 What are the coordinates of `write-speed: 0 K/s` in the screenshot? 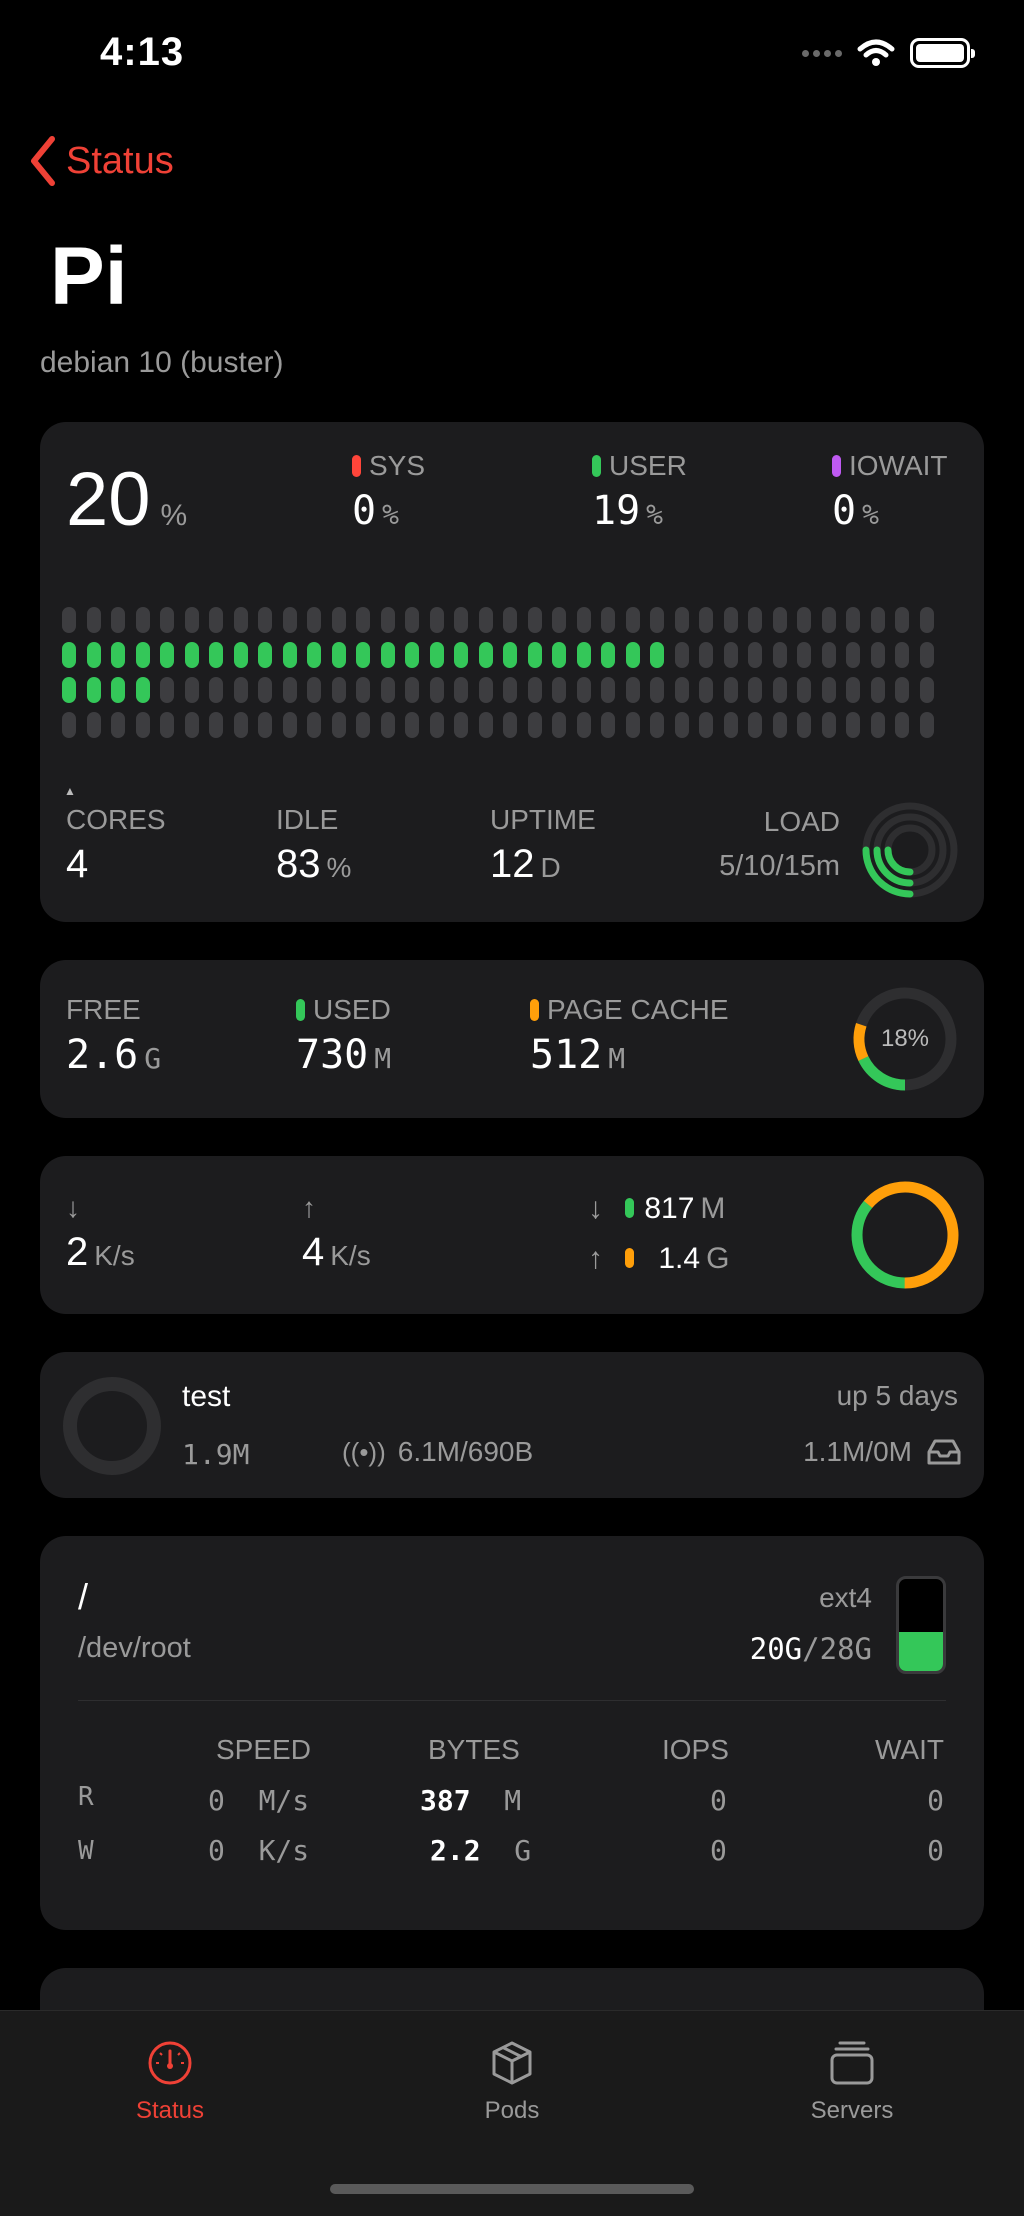 It's located at (259, 1850).